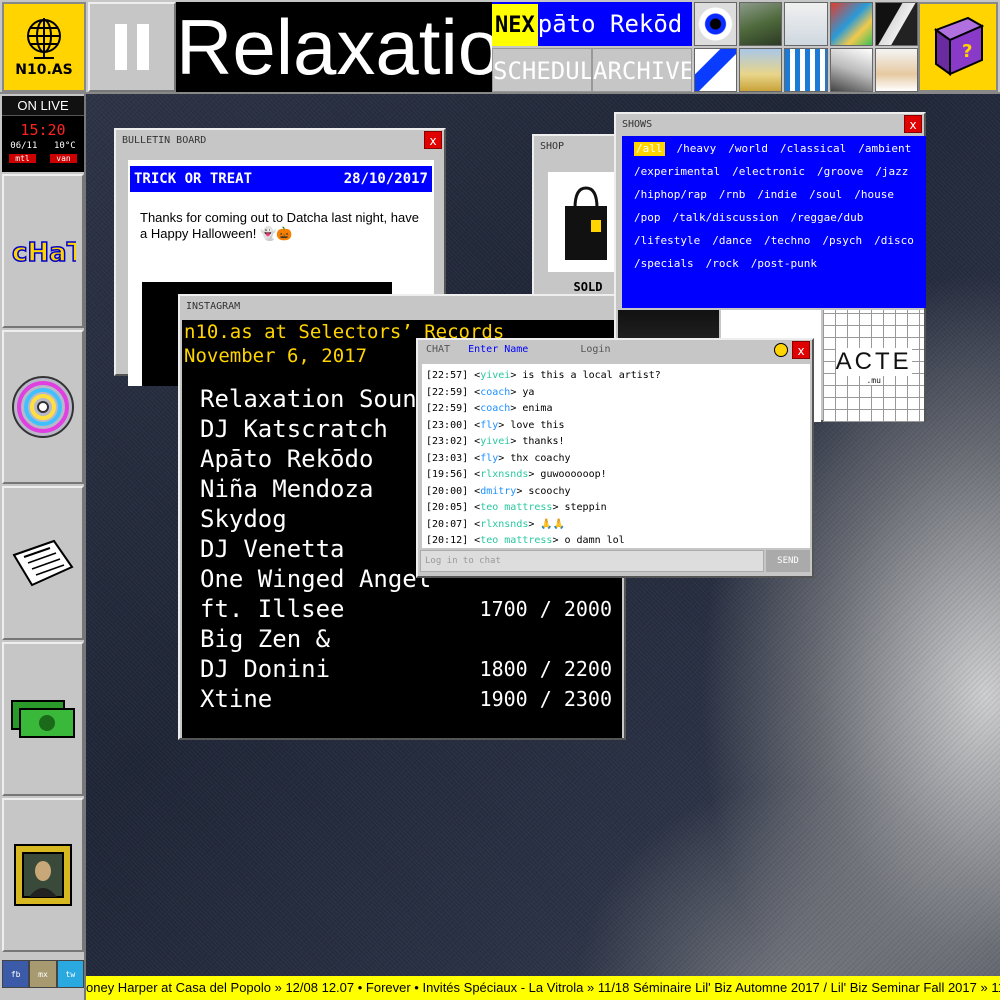  I want to click on eye-icon, so click(716, 24).